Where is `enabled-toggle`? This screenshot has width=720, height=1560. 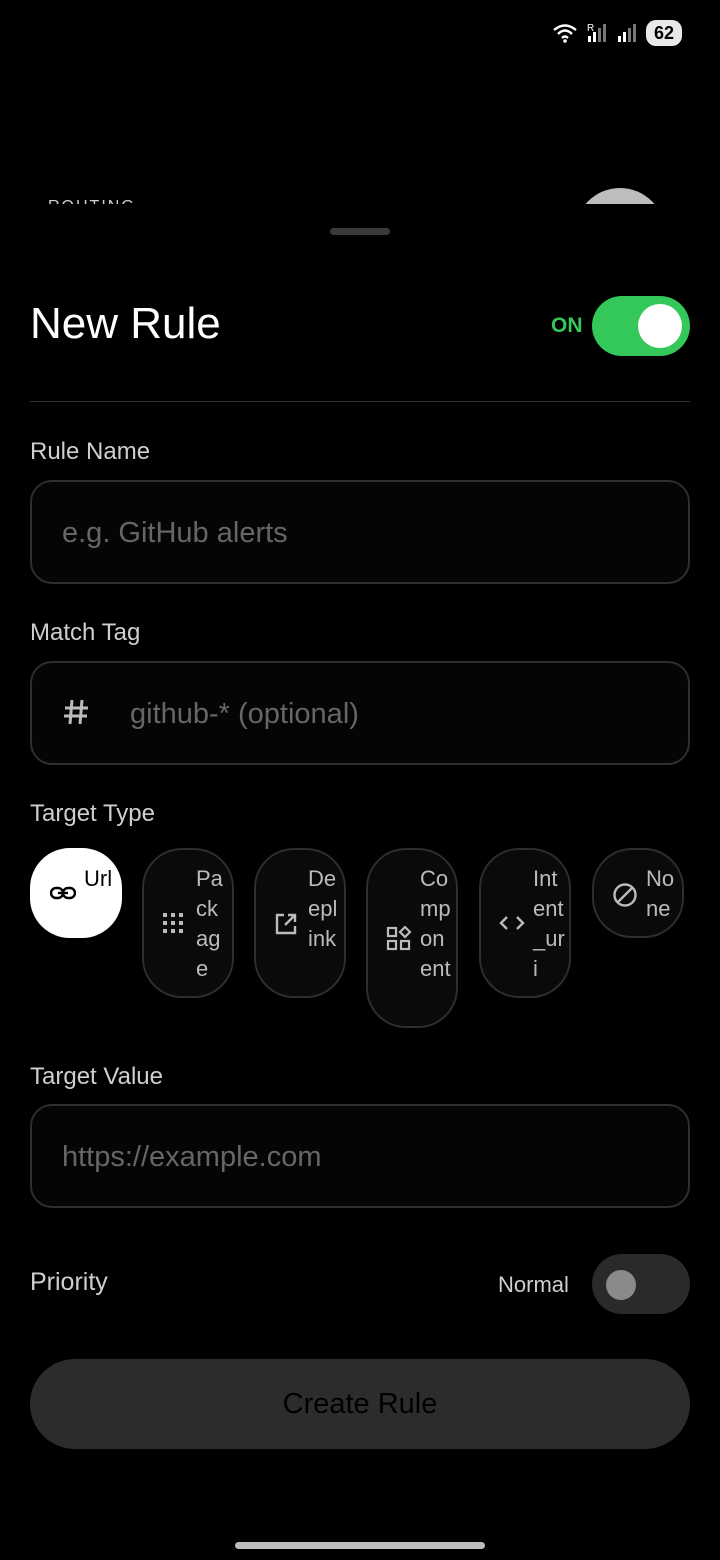 enabled-toggle is located at coordinates (641, 326).